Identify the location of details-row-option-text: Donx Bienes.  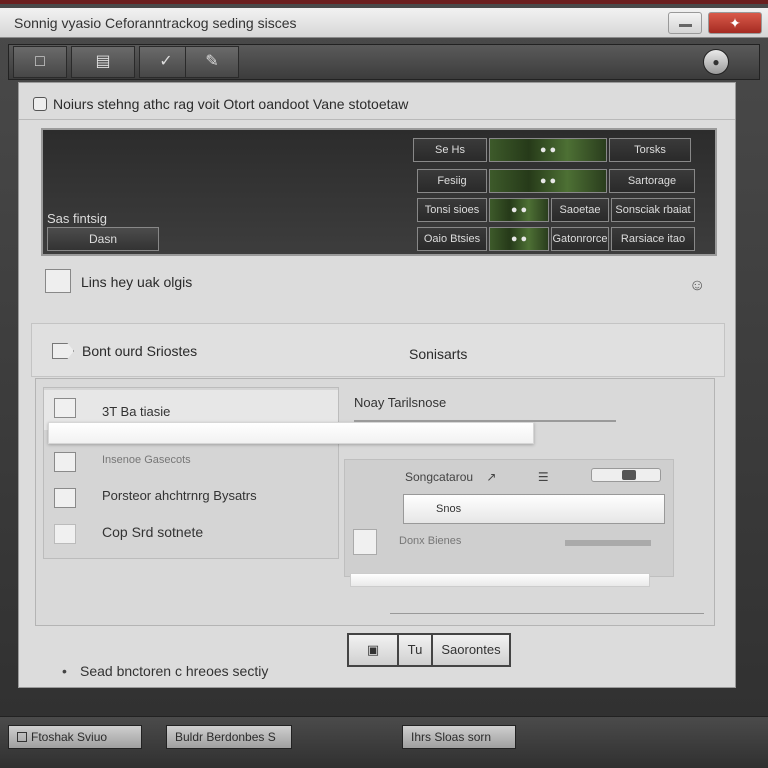
(430, 541).